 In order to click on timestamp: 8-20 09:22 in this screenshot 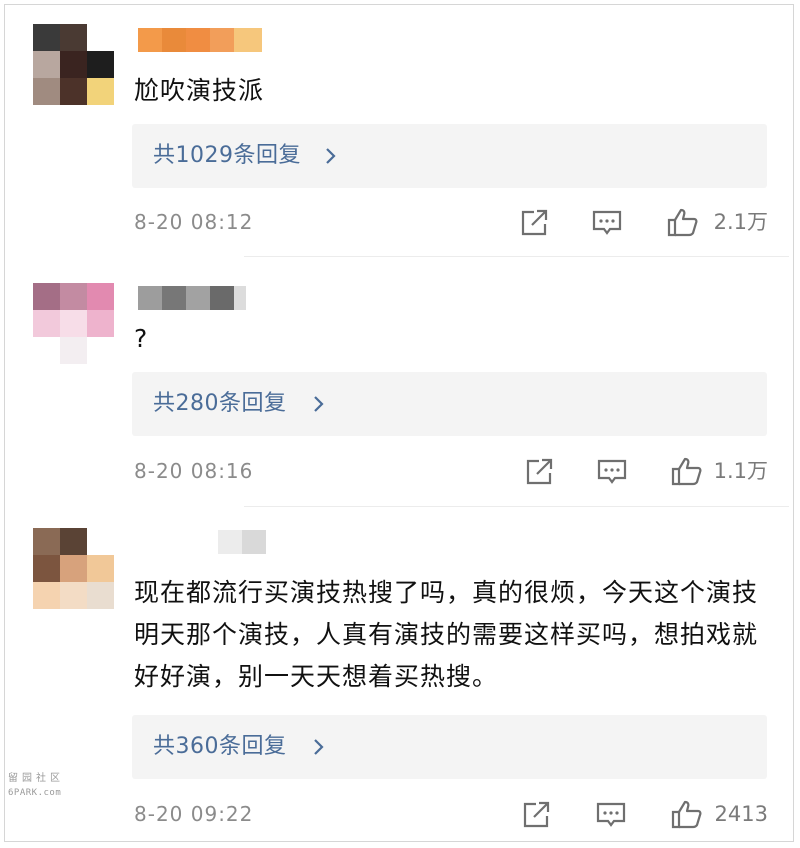, I will do `click(194, 814)`.